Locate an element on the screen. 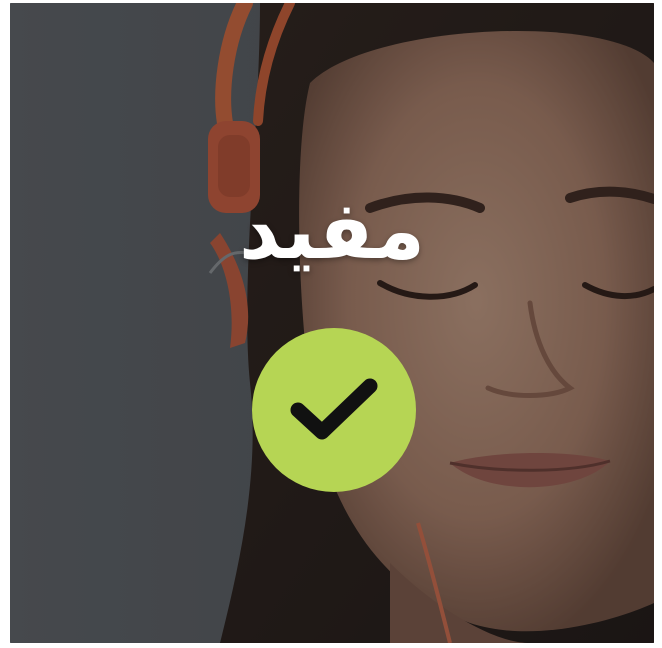 The height and width of the screenshot is (648, 662). checkmark-icon is located at coordinates (334, 409).